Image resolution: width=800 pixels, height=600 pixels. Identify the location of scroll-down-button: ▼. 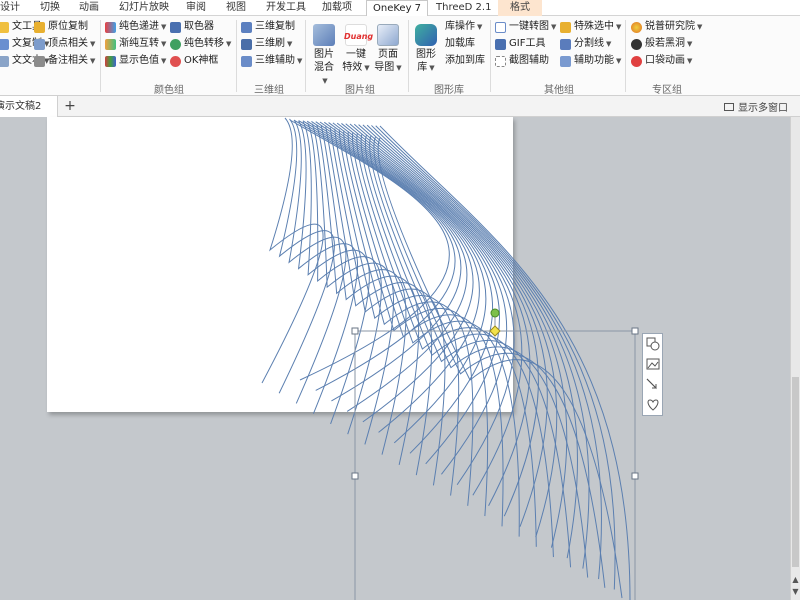
(795, 592).